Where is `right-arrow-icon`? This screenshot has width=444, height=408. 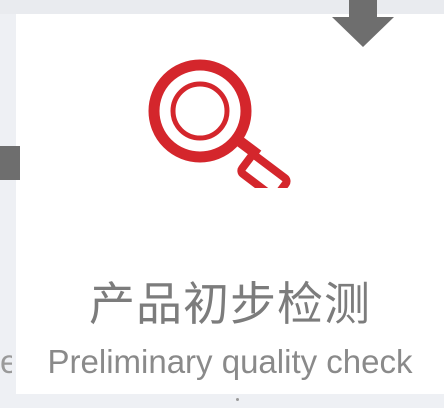
right-arrow-icon is located at coordinates (10, 163).